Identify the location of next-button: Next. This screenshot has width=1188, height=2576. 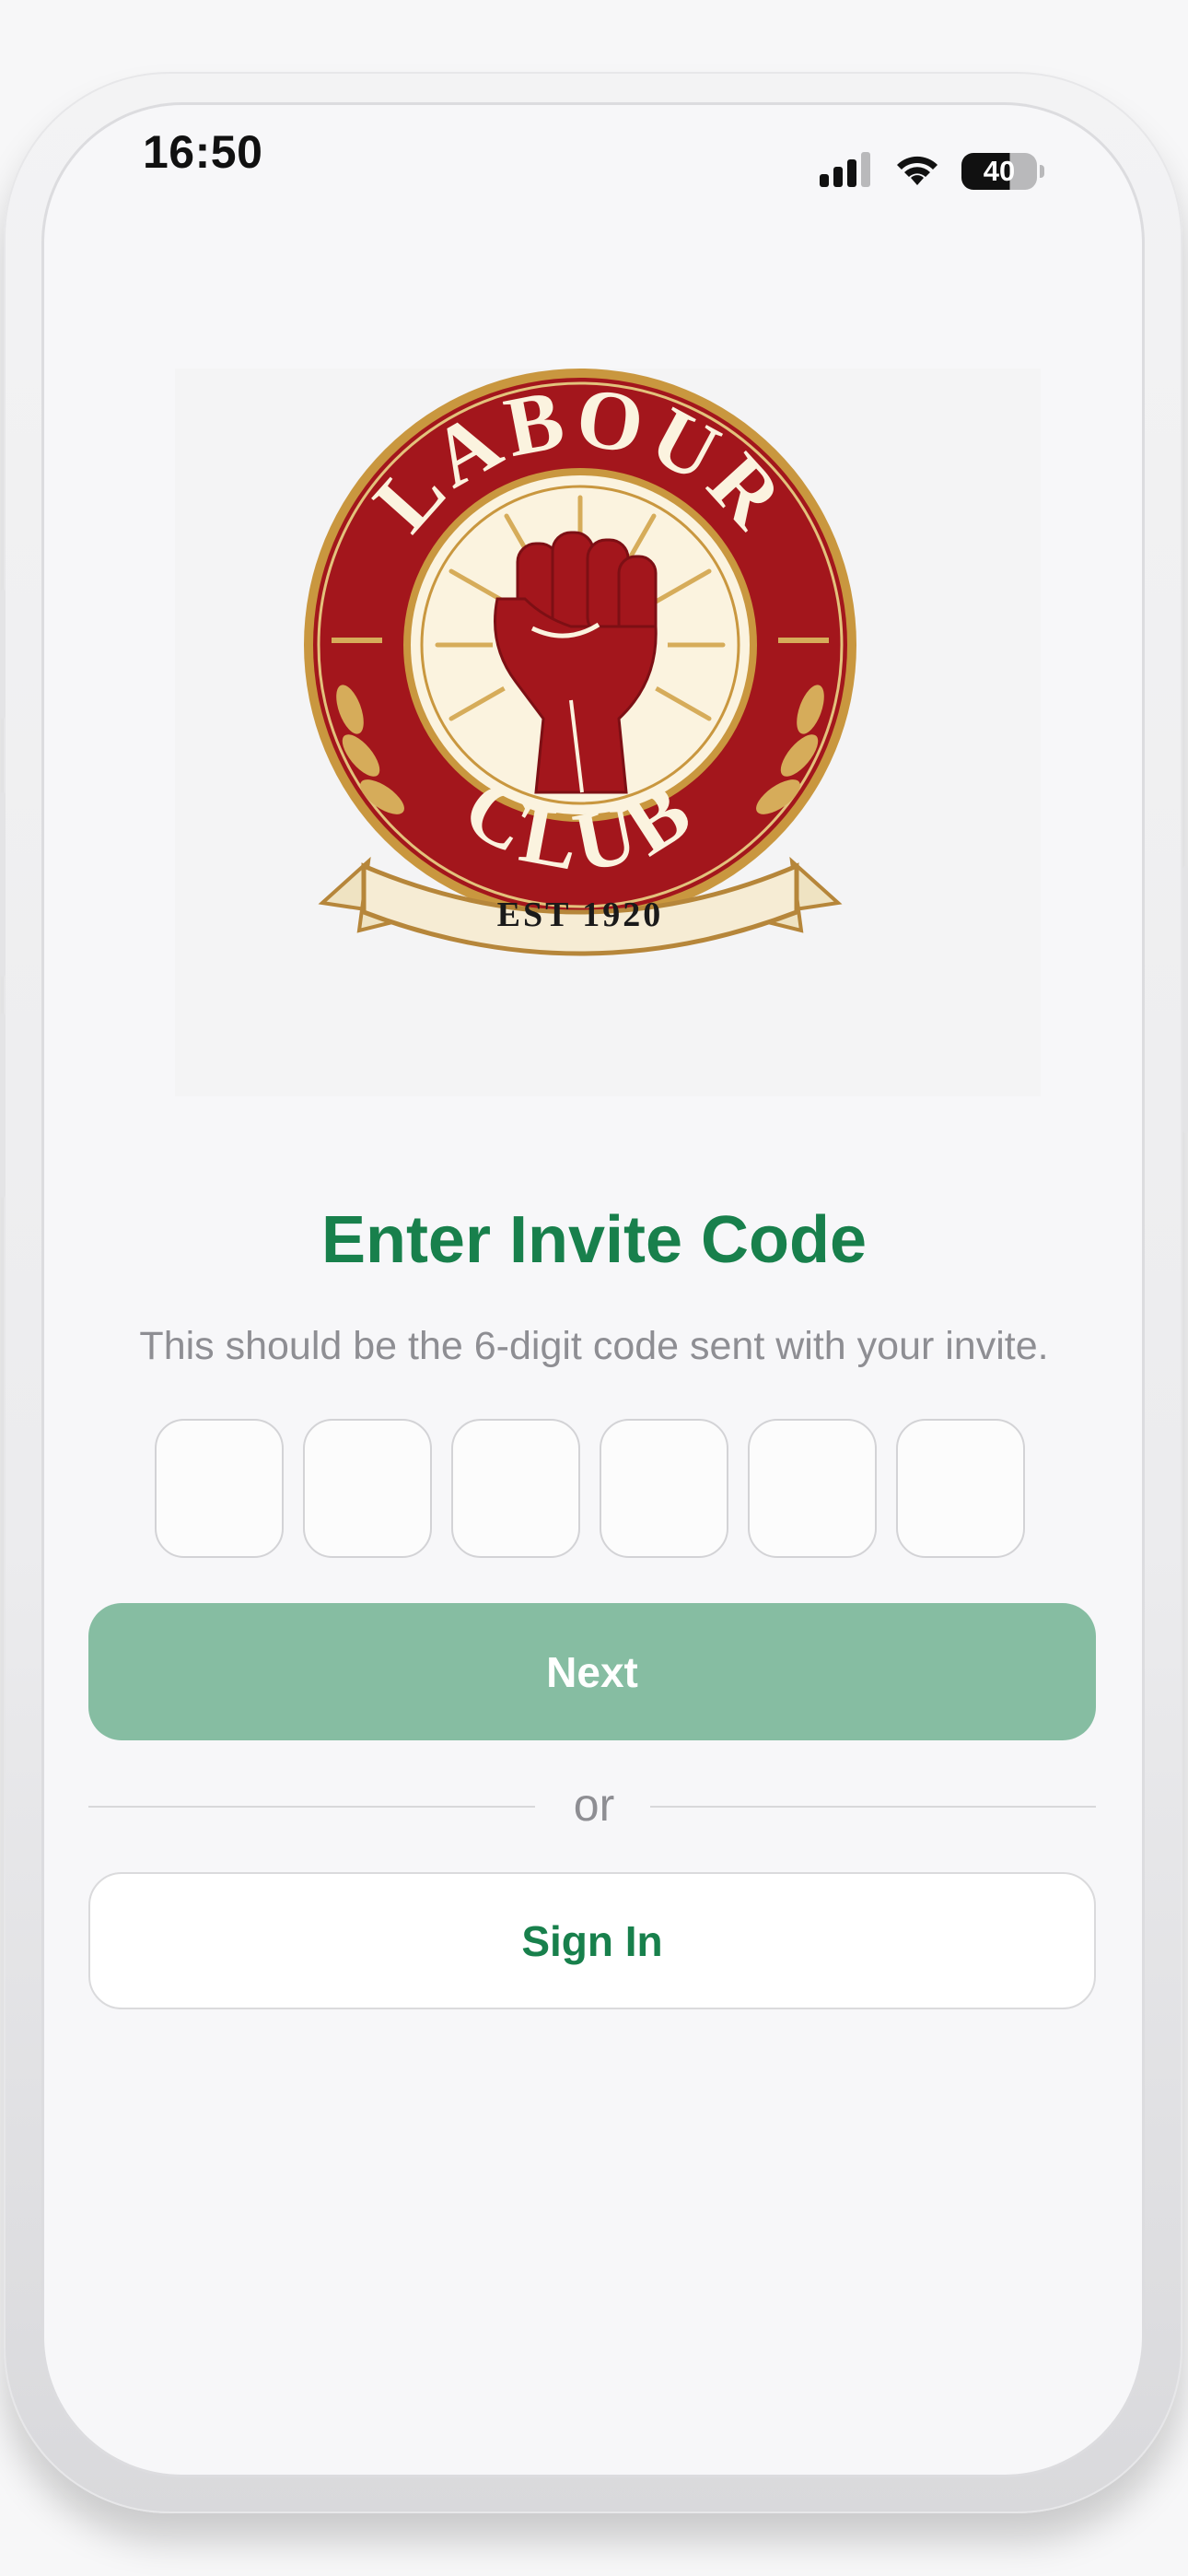
(592, 1671).